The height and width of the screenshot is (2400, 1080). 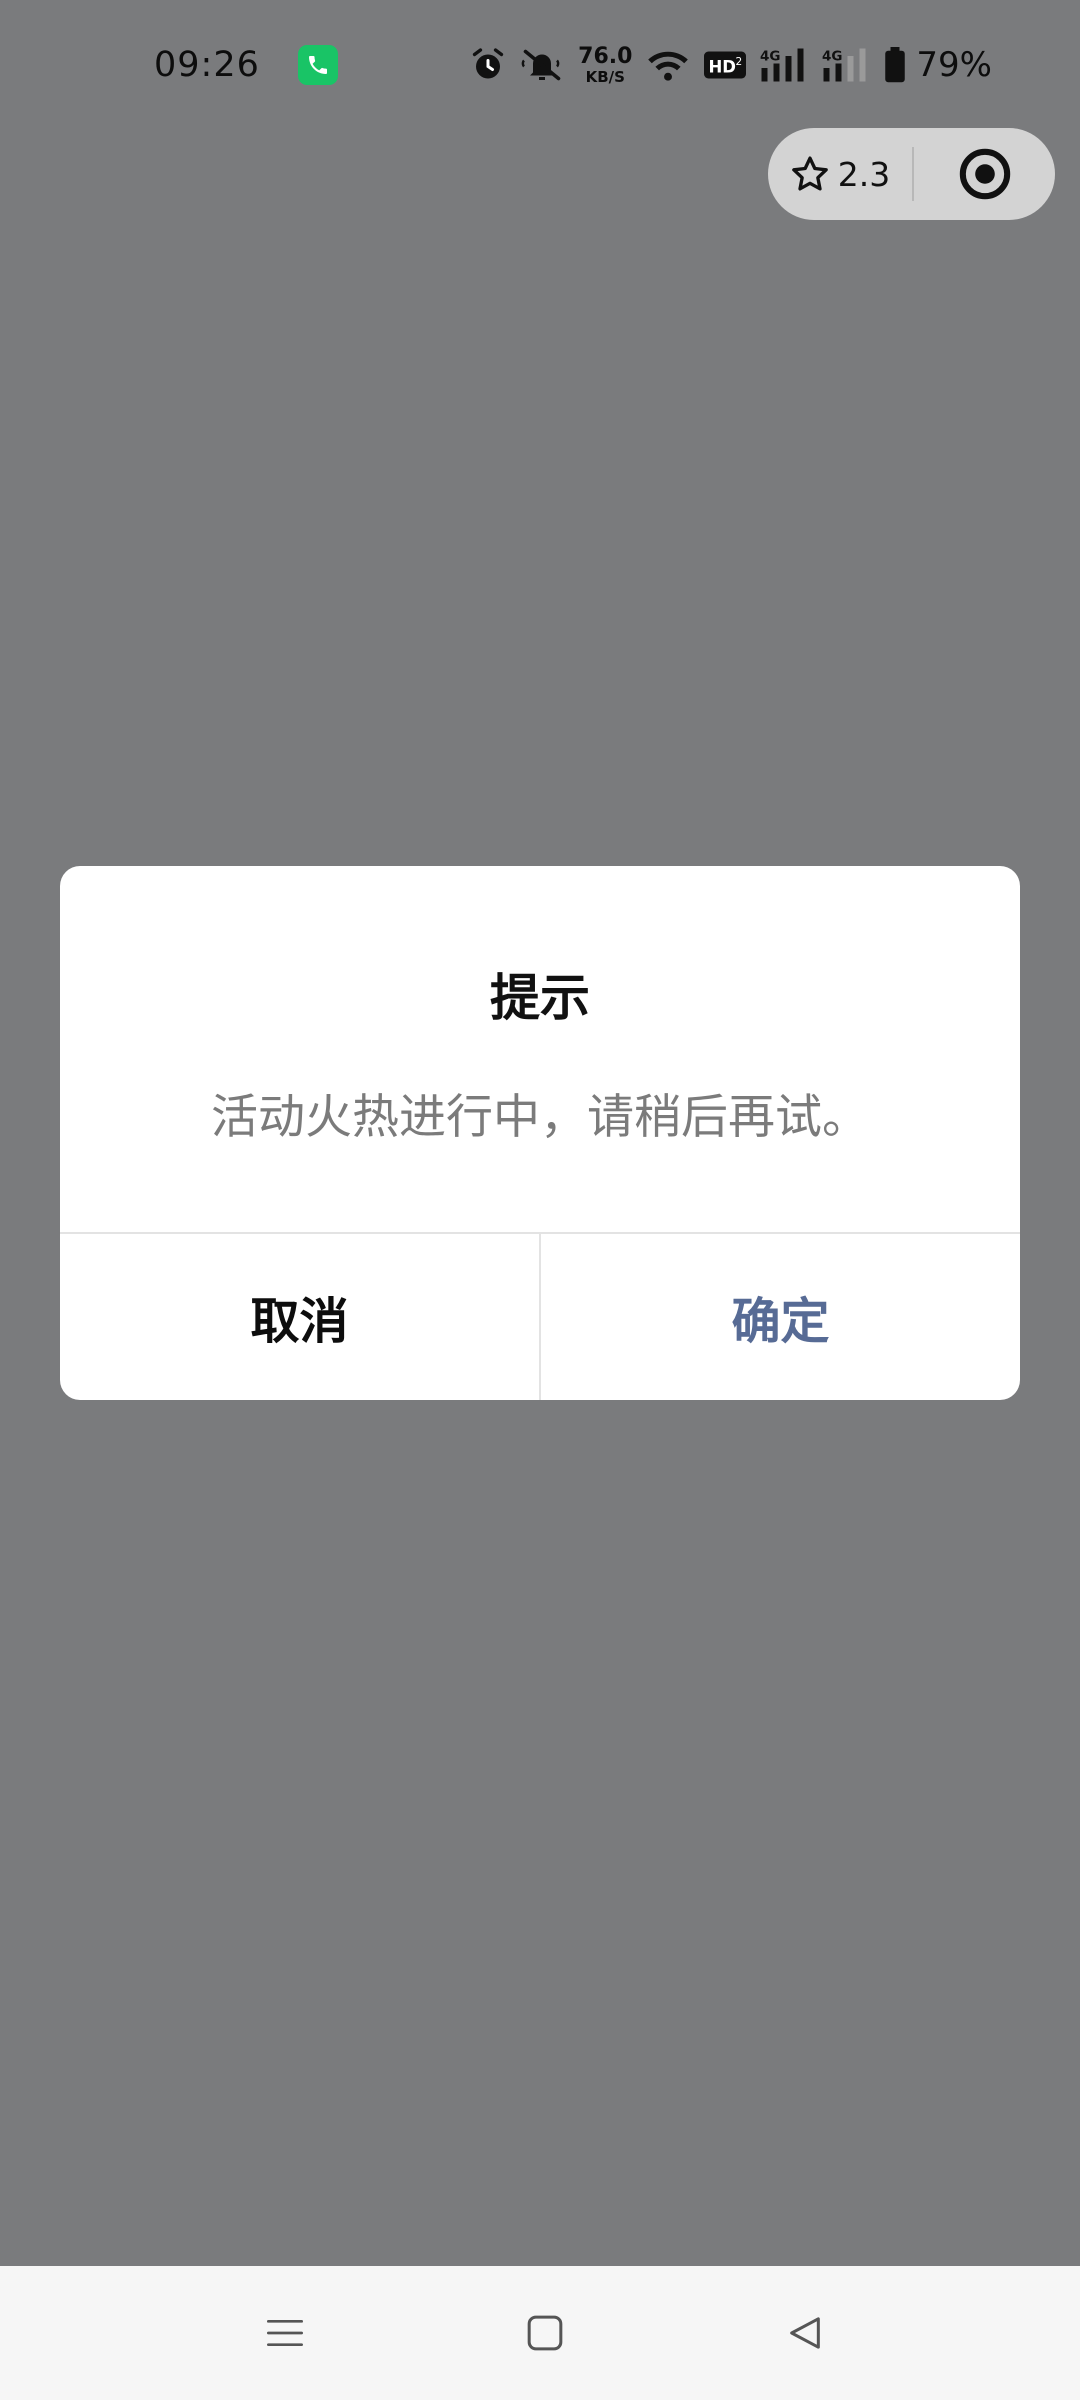 I want to click on capsule-menu: 2.3, so click(x=911, y=174).